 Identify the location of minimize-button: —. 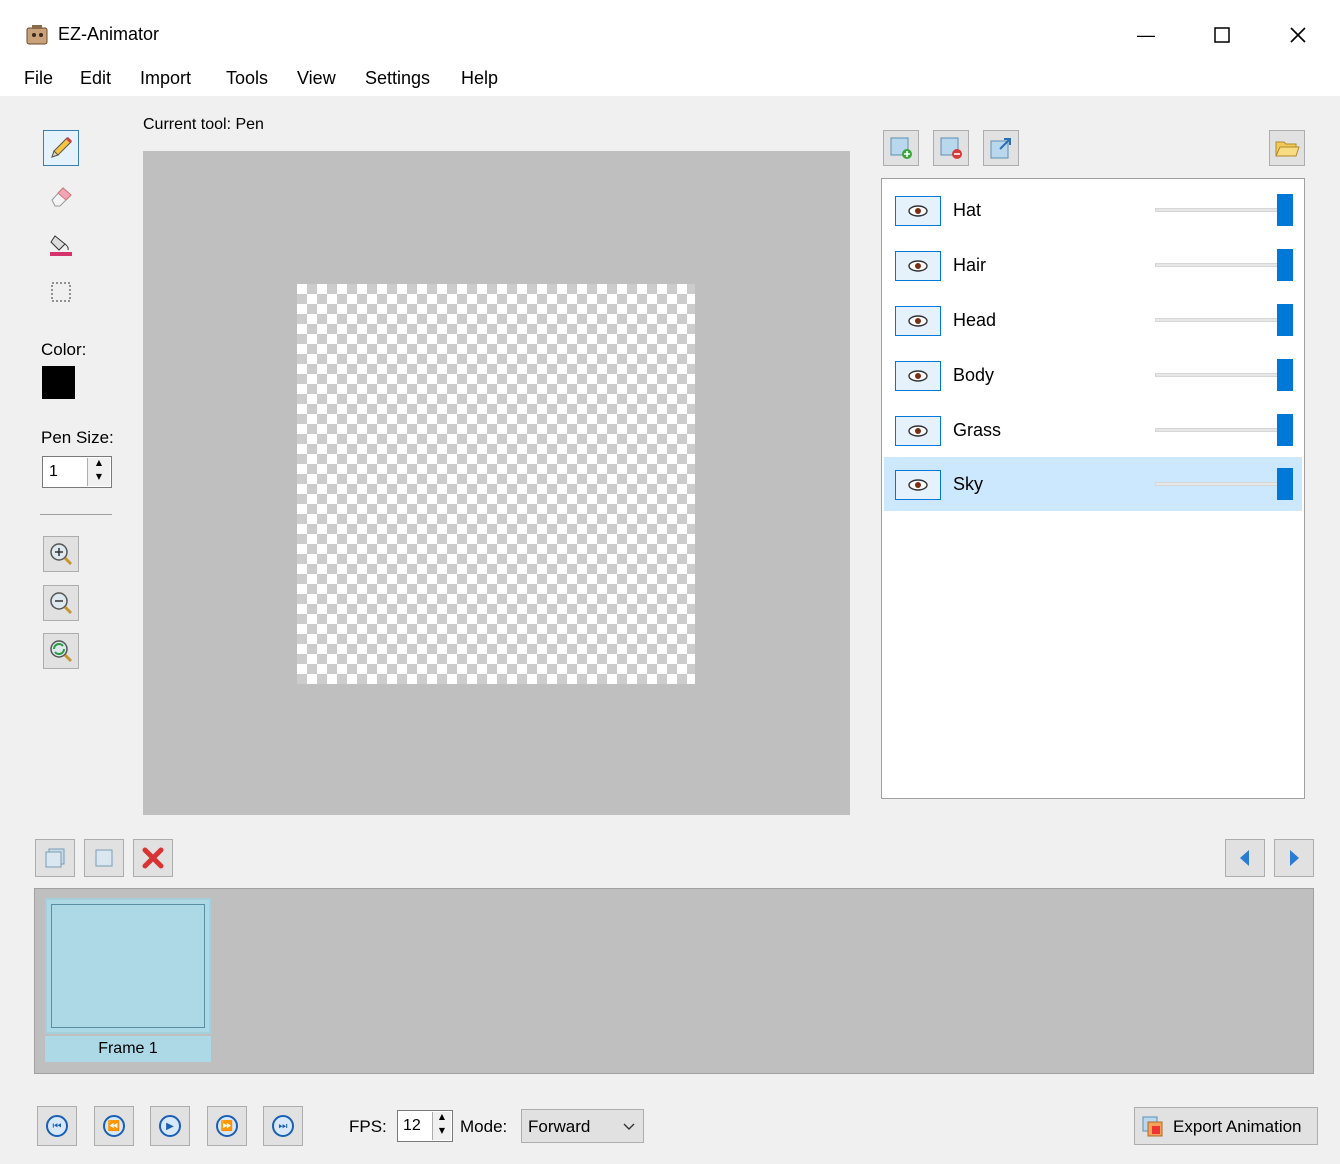
(1146, 35).